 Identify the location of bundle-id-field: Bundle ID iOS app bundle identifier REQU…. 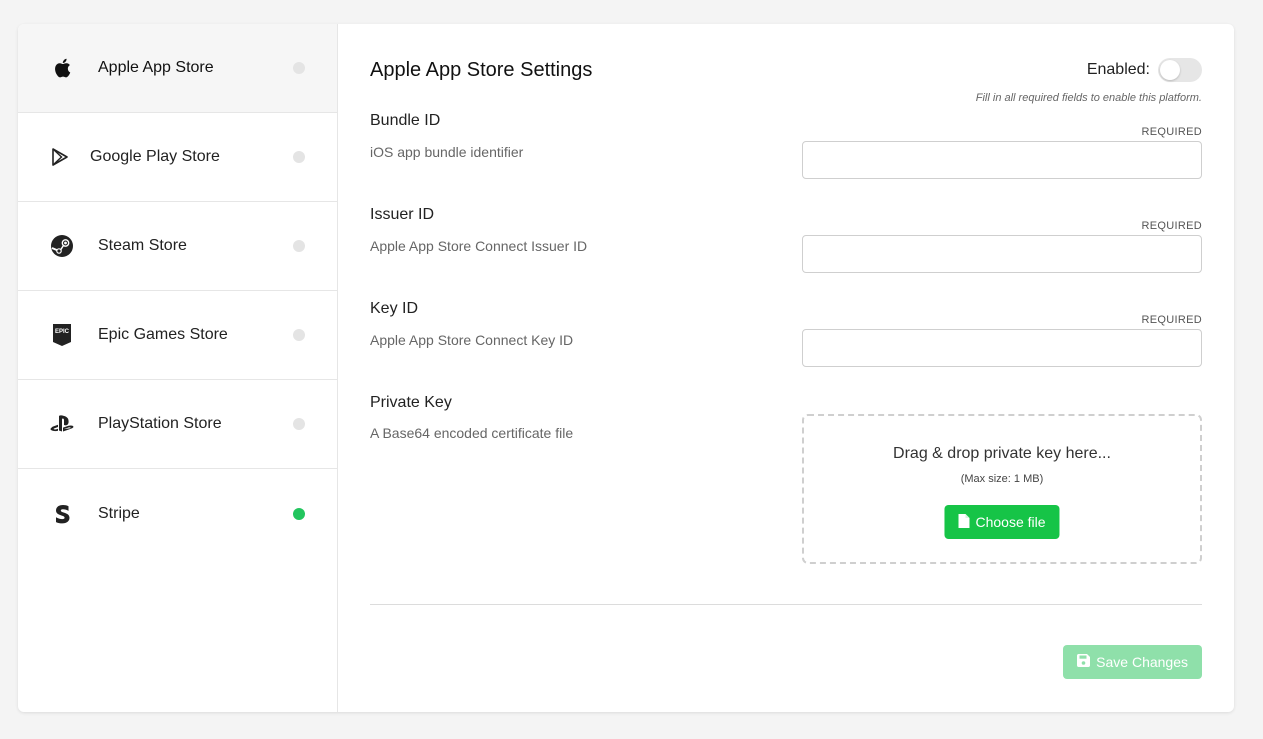
(786, 157).